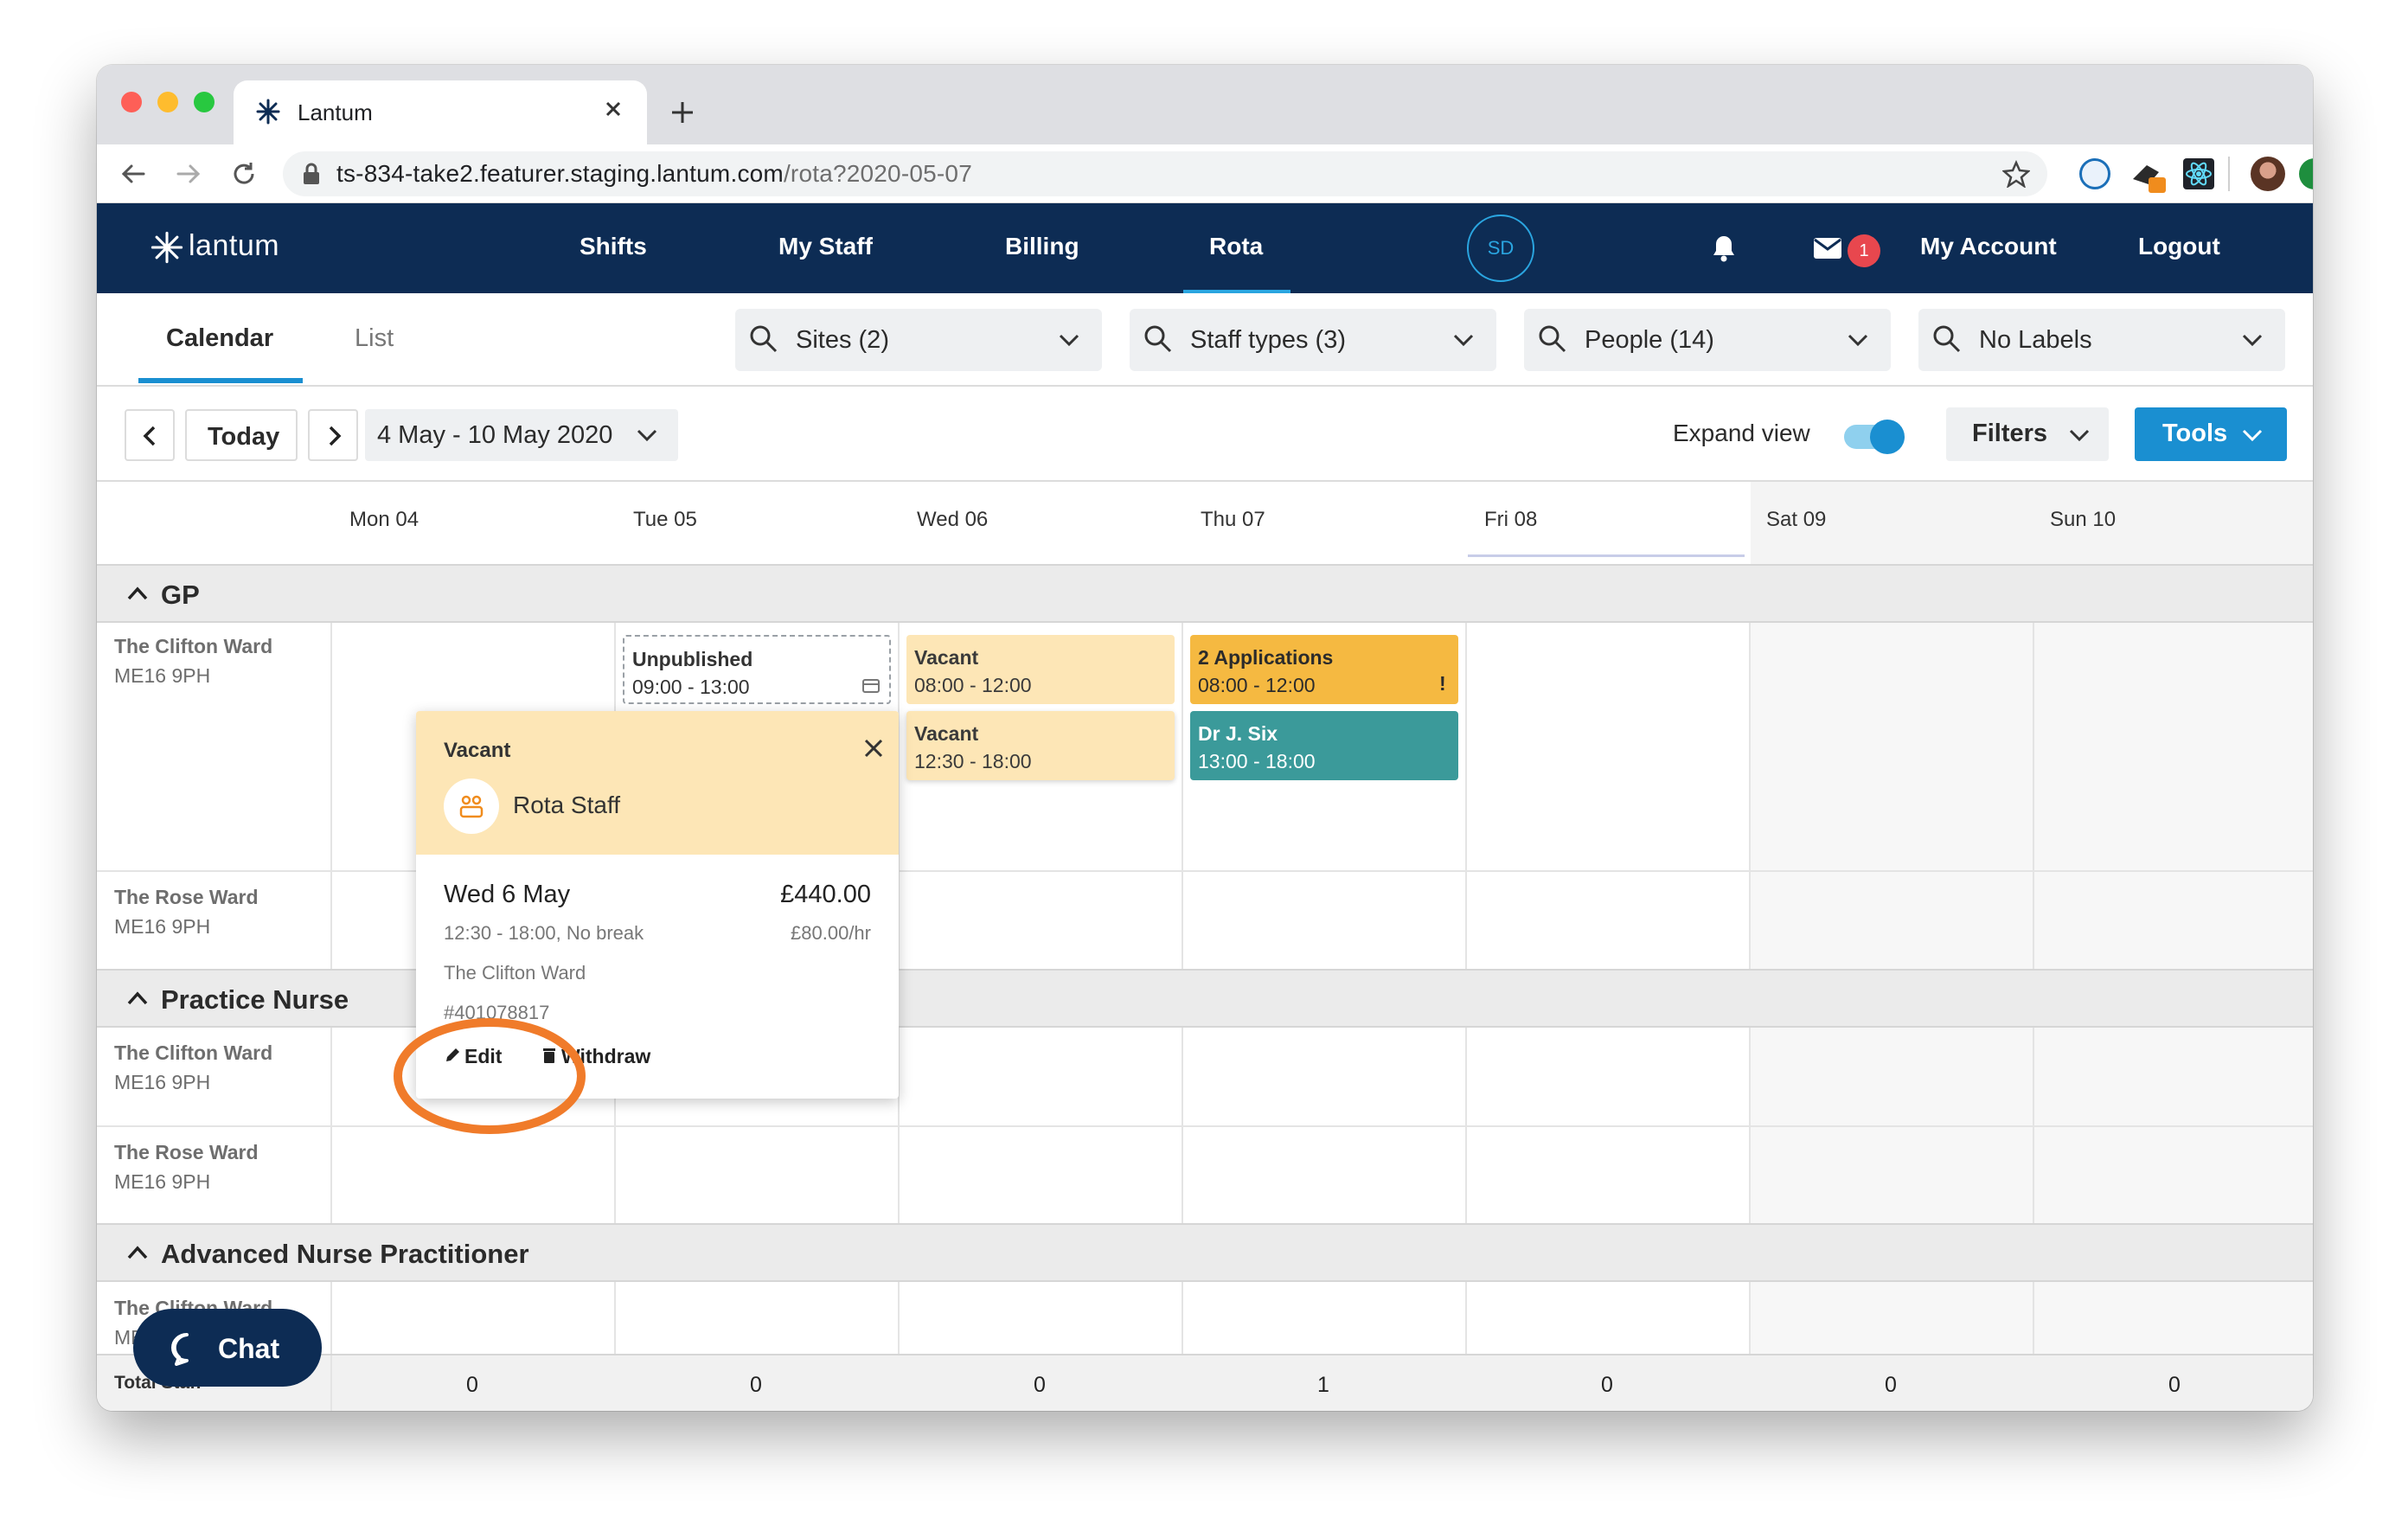  Describe the element at coordinates (268, 112) in the screenshot. I see `lantum-favicon-icon` at that location.